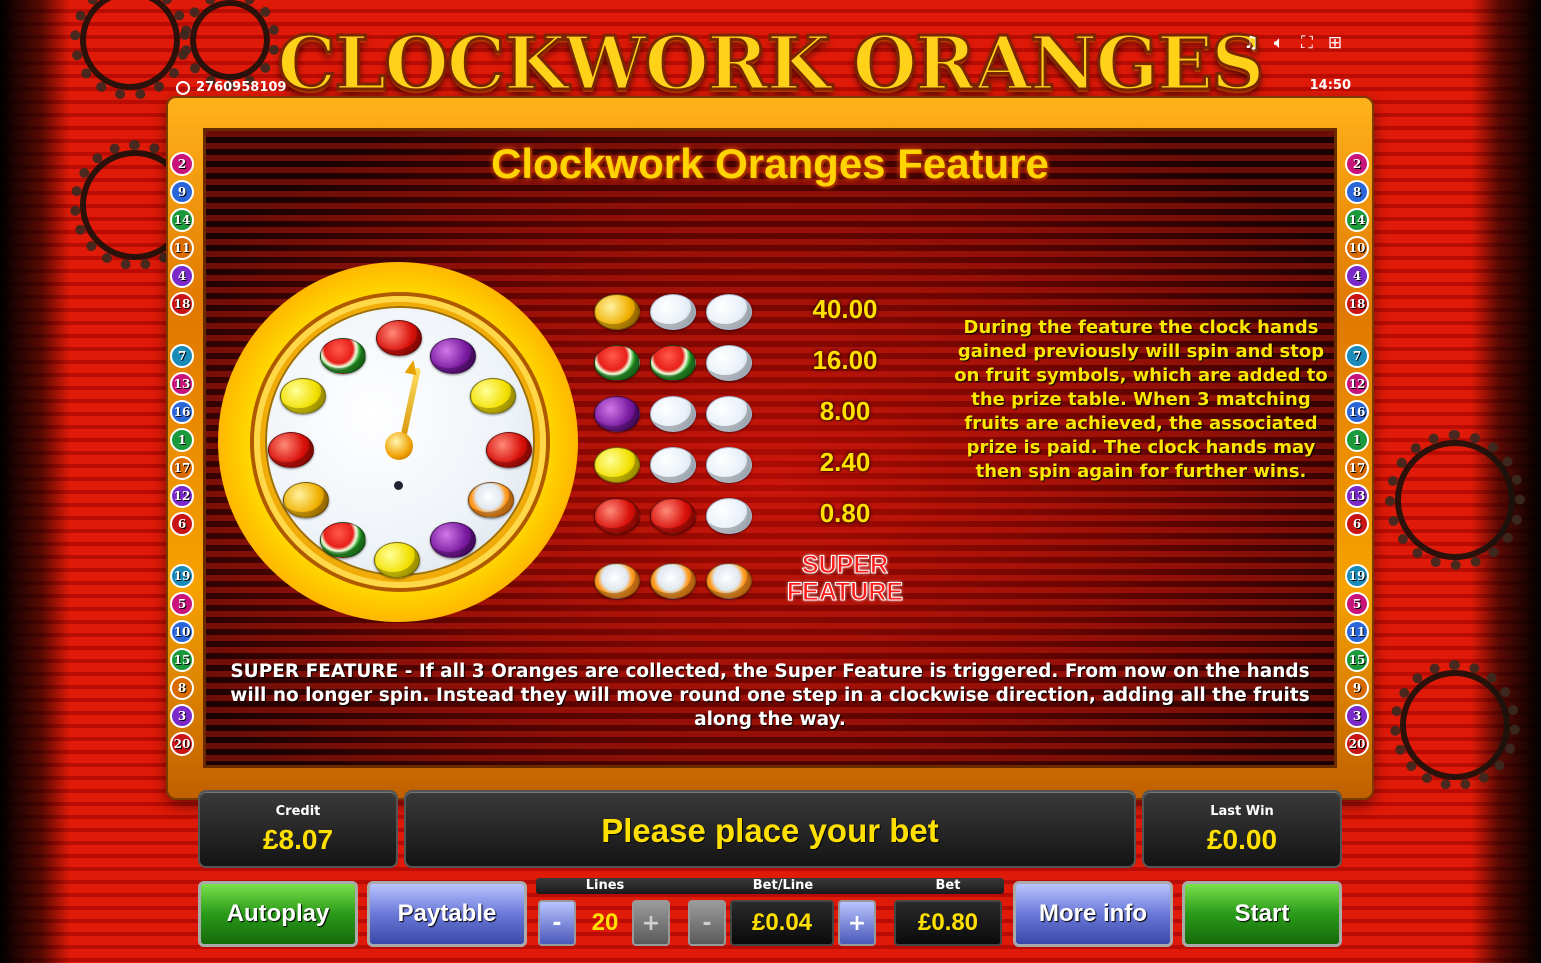 This screenshot has height=963, width=1541. Describe the element at coordinates (298, 811) in the screenshot. I see `credit-label: Credit` at that location.